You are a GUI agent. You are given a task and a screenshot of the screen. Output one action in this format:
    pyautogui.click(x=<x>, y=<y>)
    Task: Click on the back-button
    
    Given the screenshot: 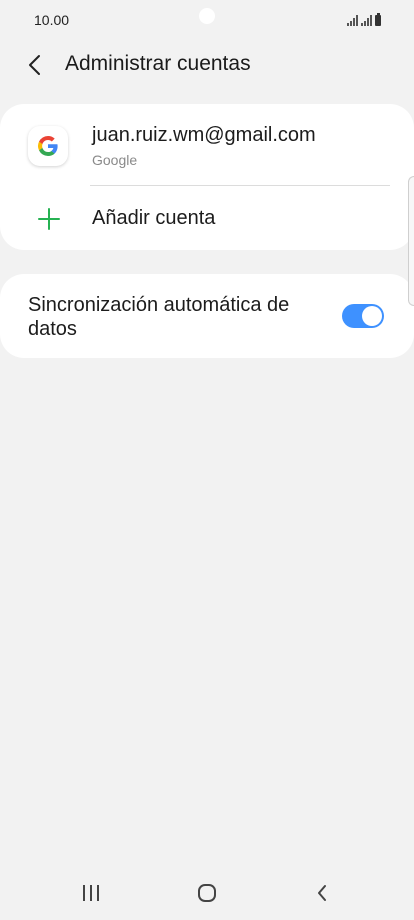 What is the action you would take?
    pyautogui.click(x=35, y=65)
    